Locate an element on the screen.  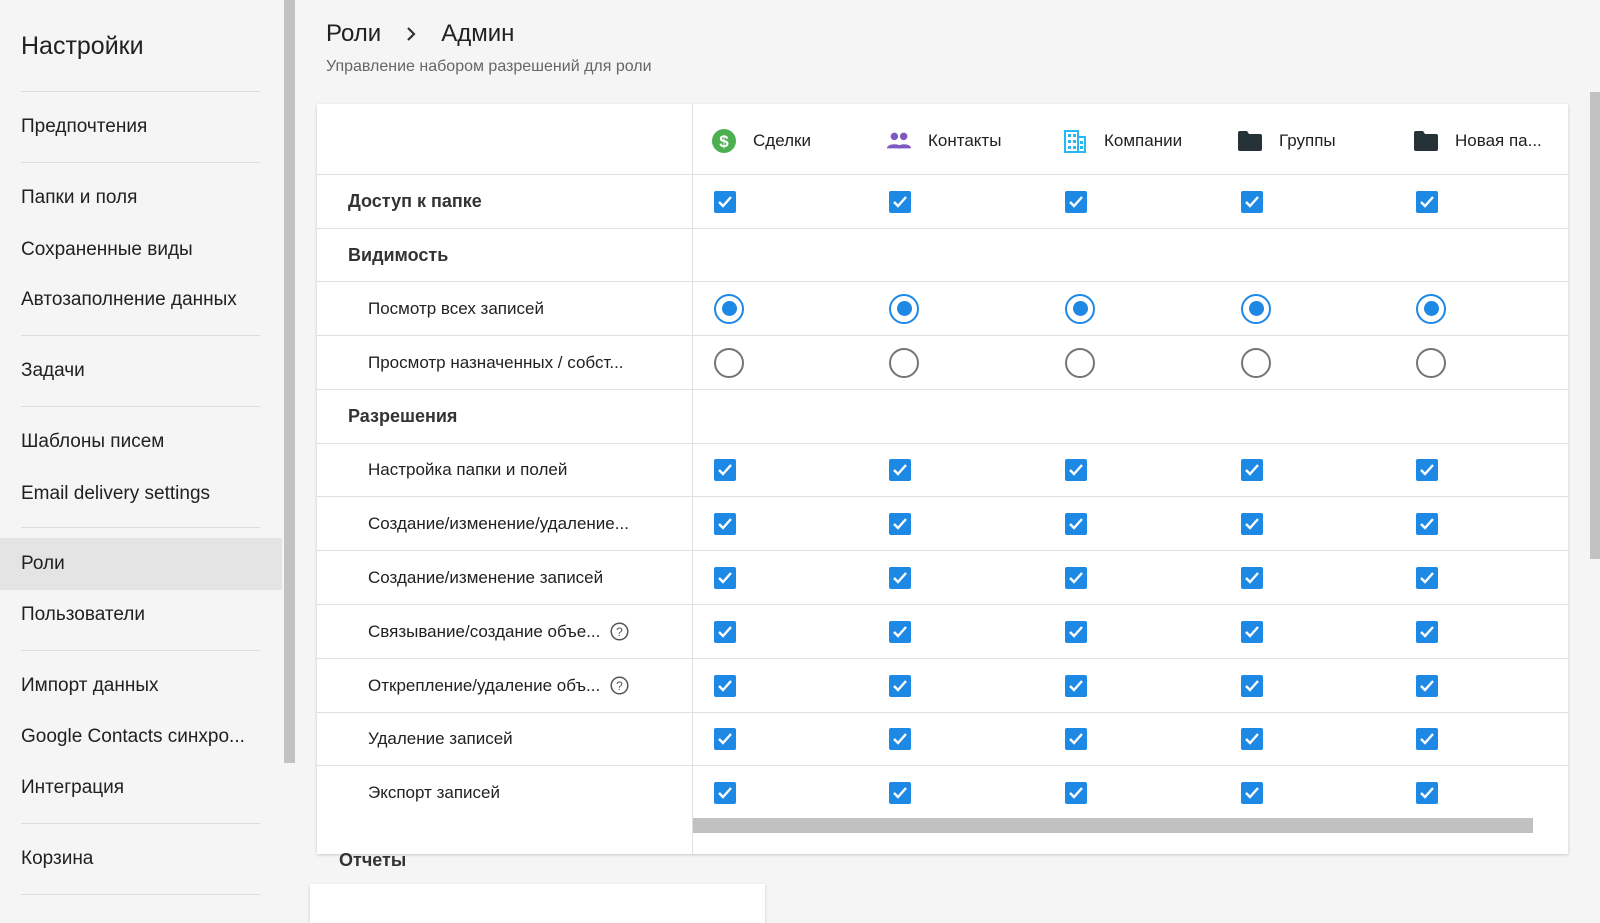
sidebar-item-trash: Корзина is located at coordinates (141, 859).